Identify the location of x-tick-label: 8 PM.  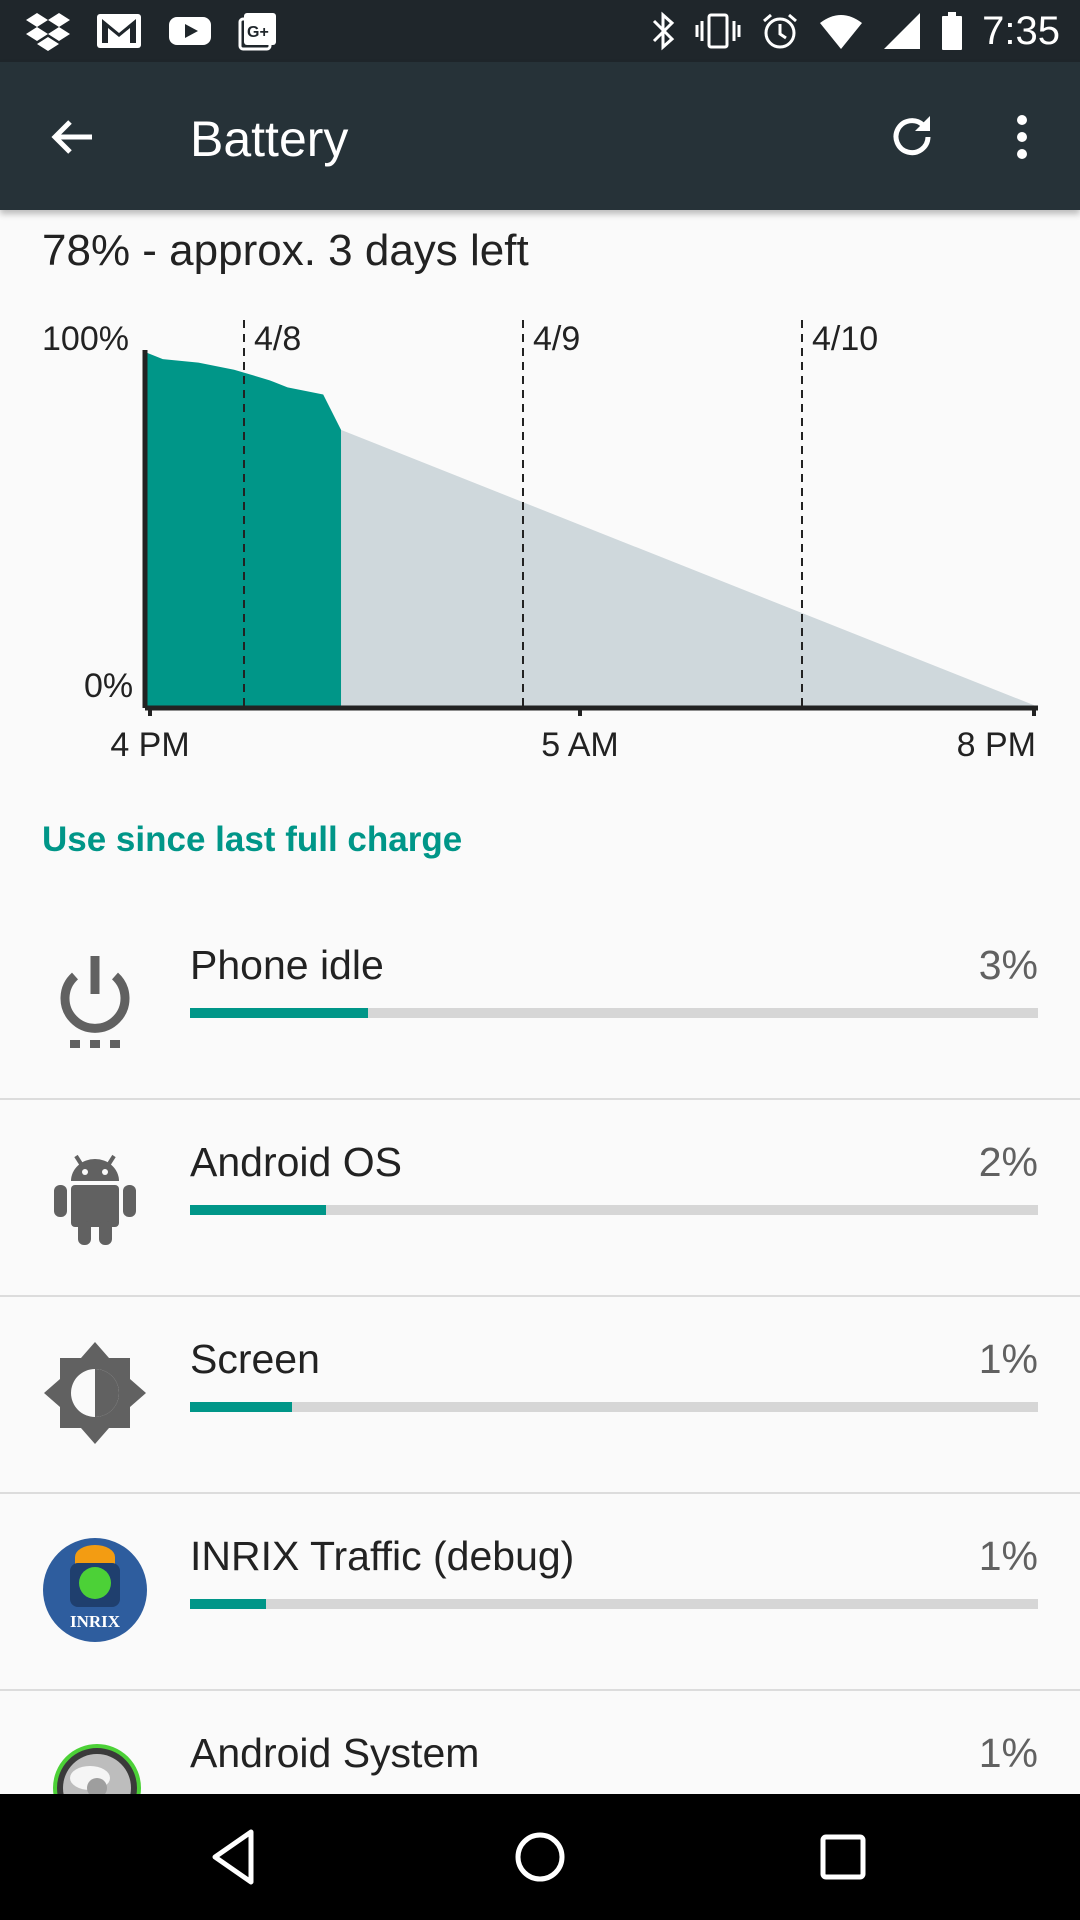
(996, 745).